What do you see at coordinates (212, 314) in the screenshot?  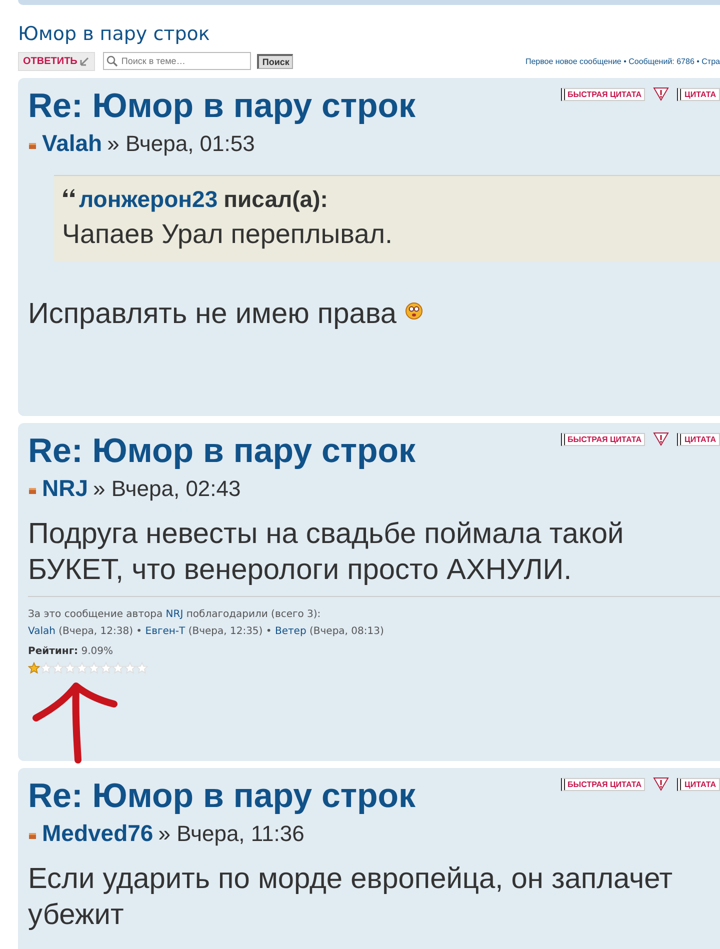 I see `post-text: Исправлять не имею права` at bounding box center [212, 314].